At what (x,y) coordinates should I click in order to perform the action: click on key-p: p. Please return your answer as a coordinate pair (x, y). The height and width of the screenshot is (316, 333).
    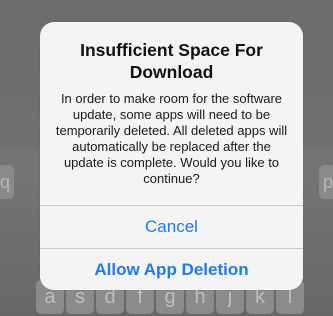
    Looking at the image, I should click on (326, 182).